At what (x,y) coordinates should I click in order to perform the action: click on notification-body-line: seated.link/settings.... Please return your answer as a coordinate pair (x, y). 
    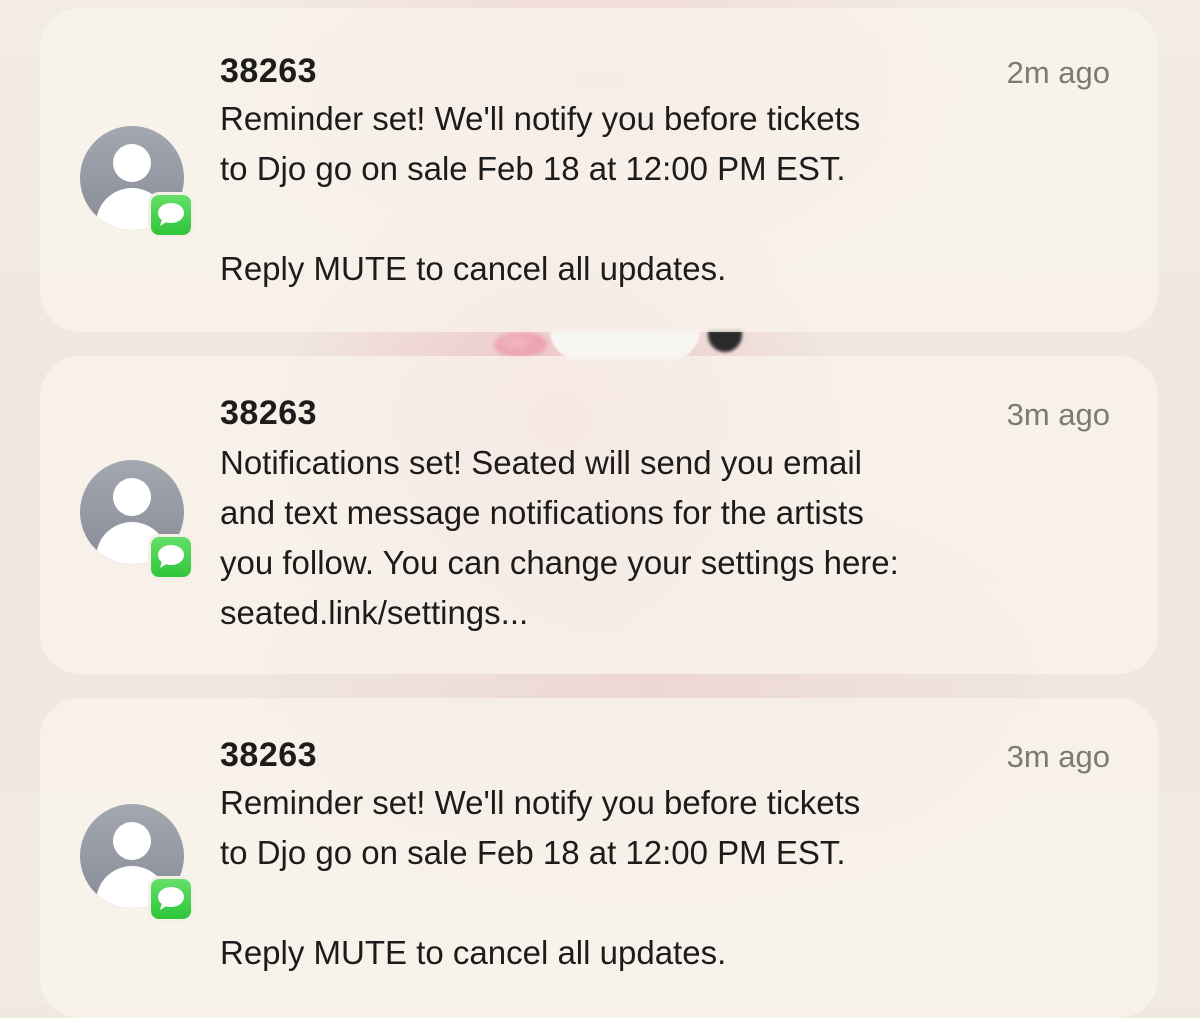
    Looking at the image, I should click on (374, 612).